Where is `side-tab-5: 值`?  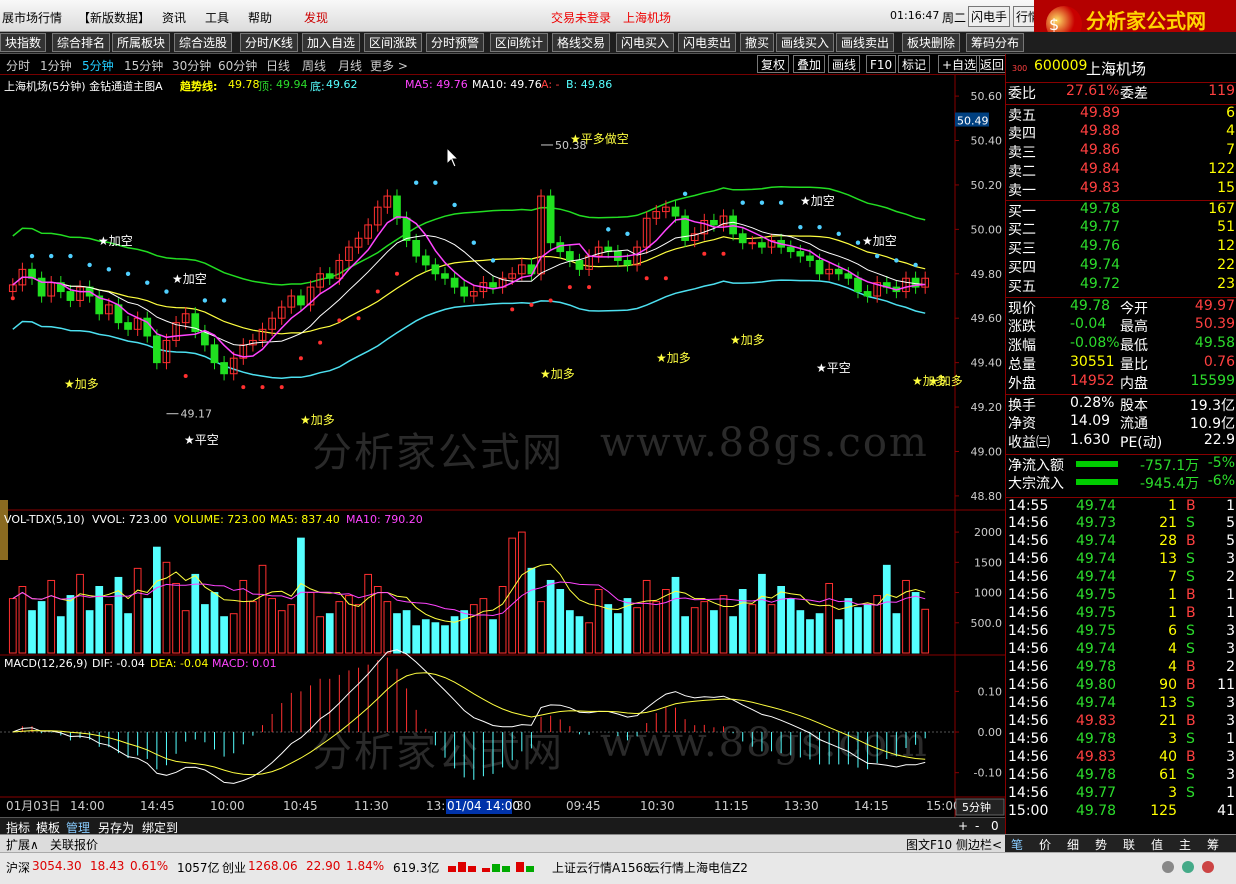 side-tab-5: 值 is located at coordinates (1157, 844).